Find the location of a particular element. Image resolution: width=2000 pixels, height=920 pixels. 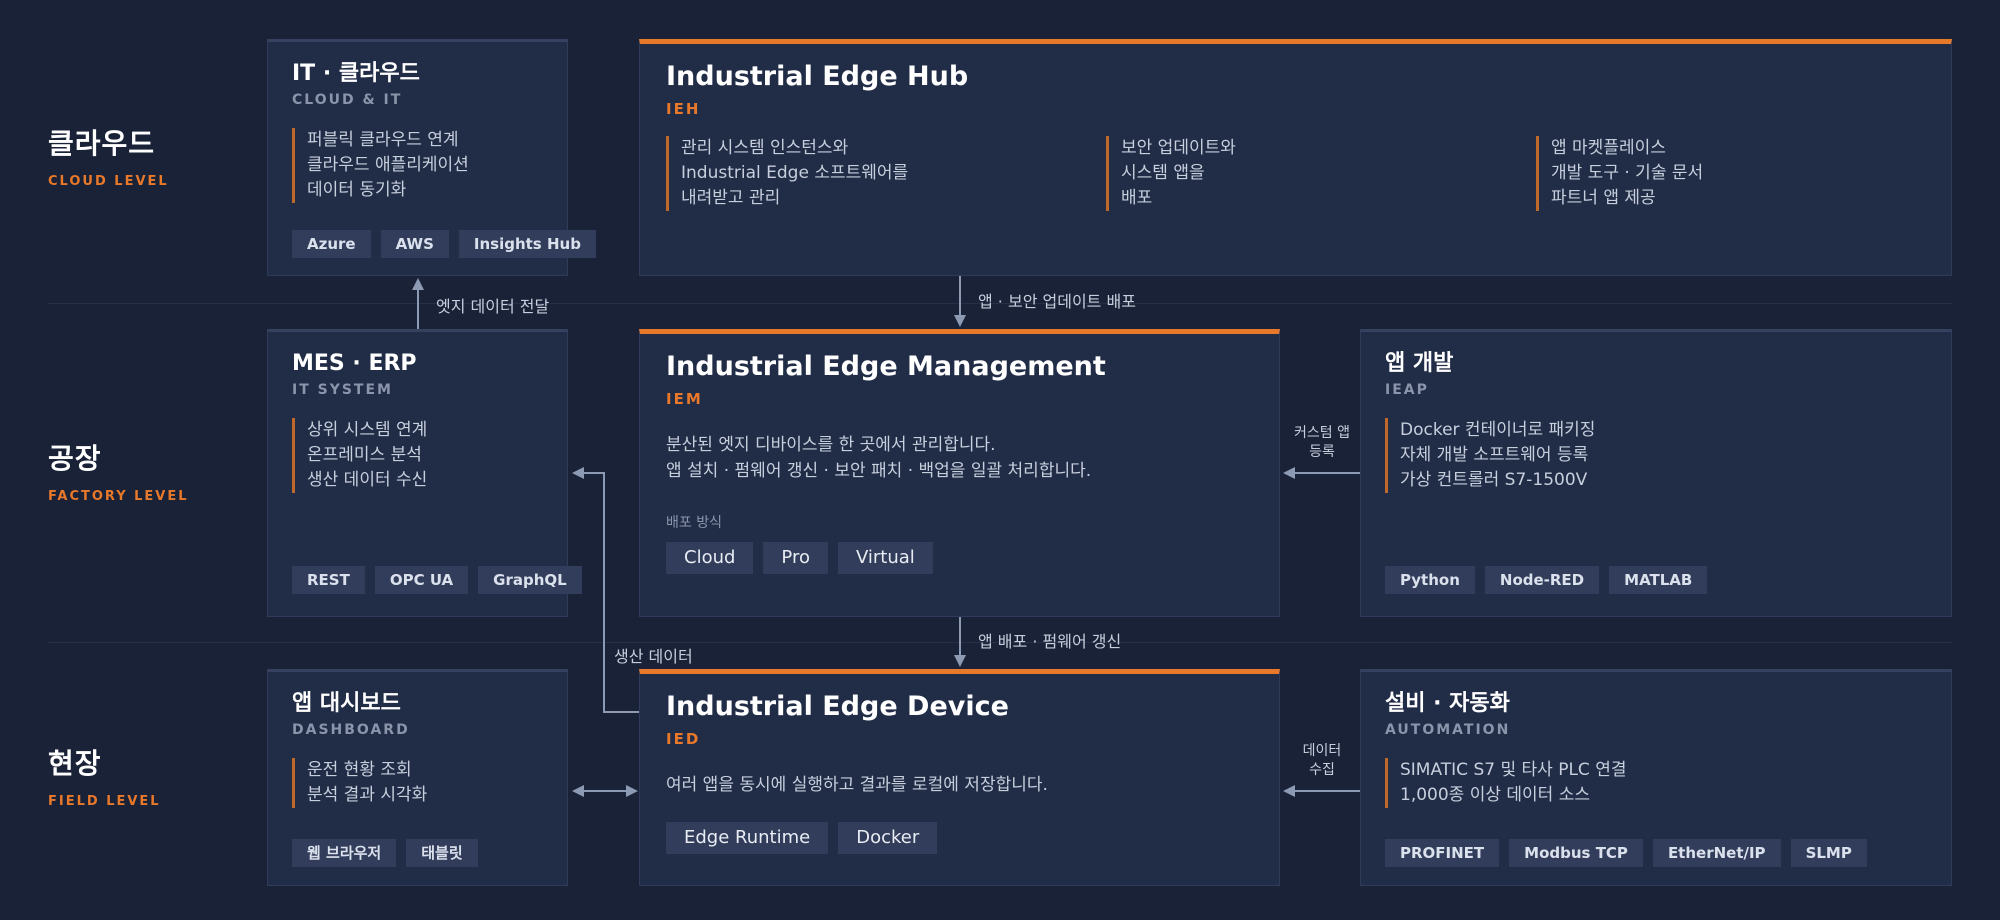

card-title: Industrial Edge Hub is located at coordinates (817, 76).